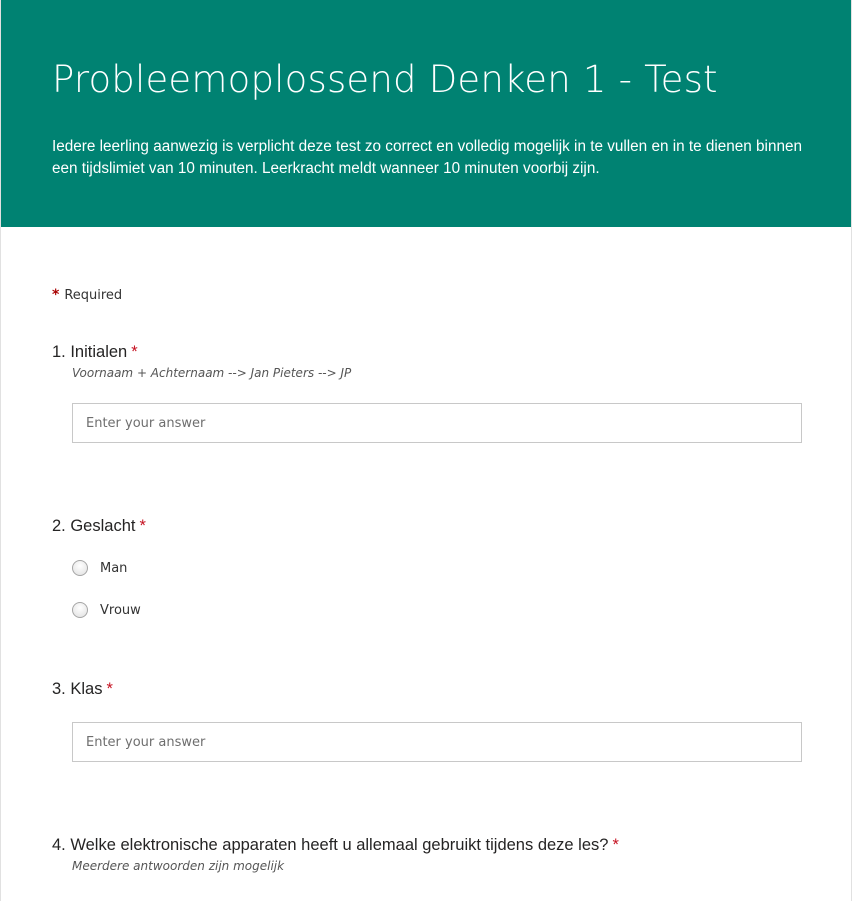 The image size is (854, 901). I want to click on question-title: 2. Geslacht *, so click(426, 526).